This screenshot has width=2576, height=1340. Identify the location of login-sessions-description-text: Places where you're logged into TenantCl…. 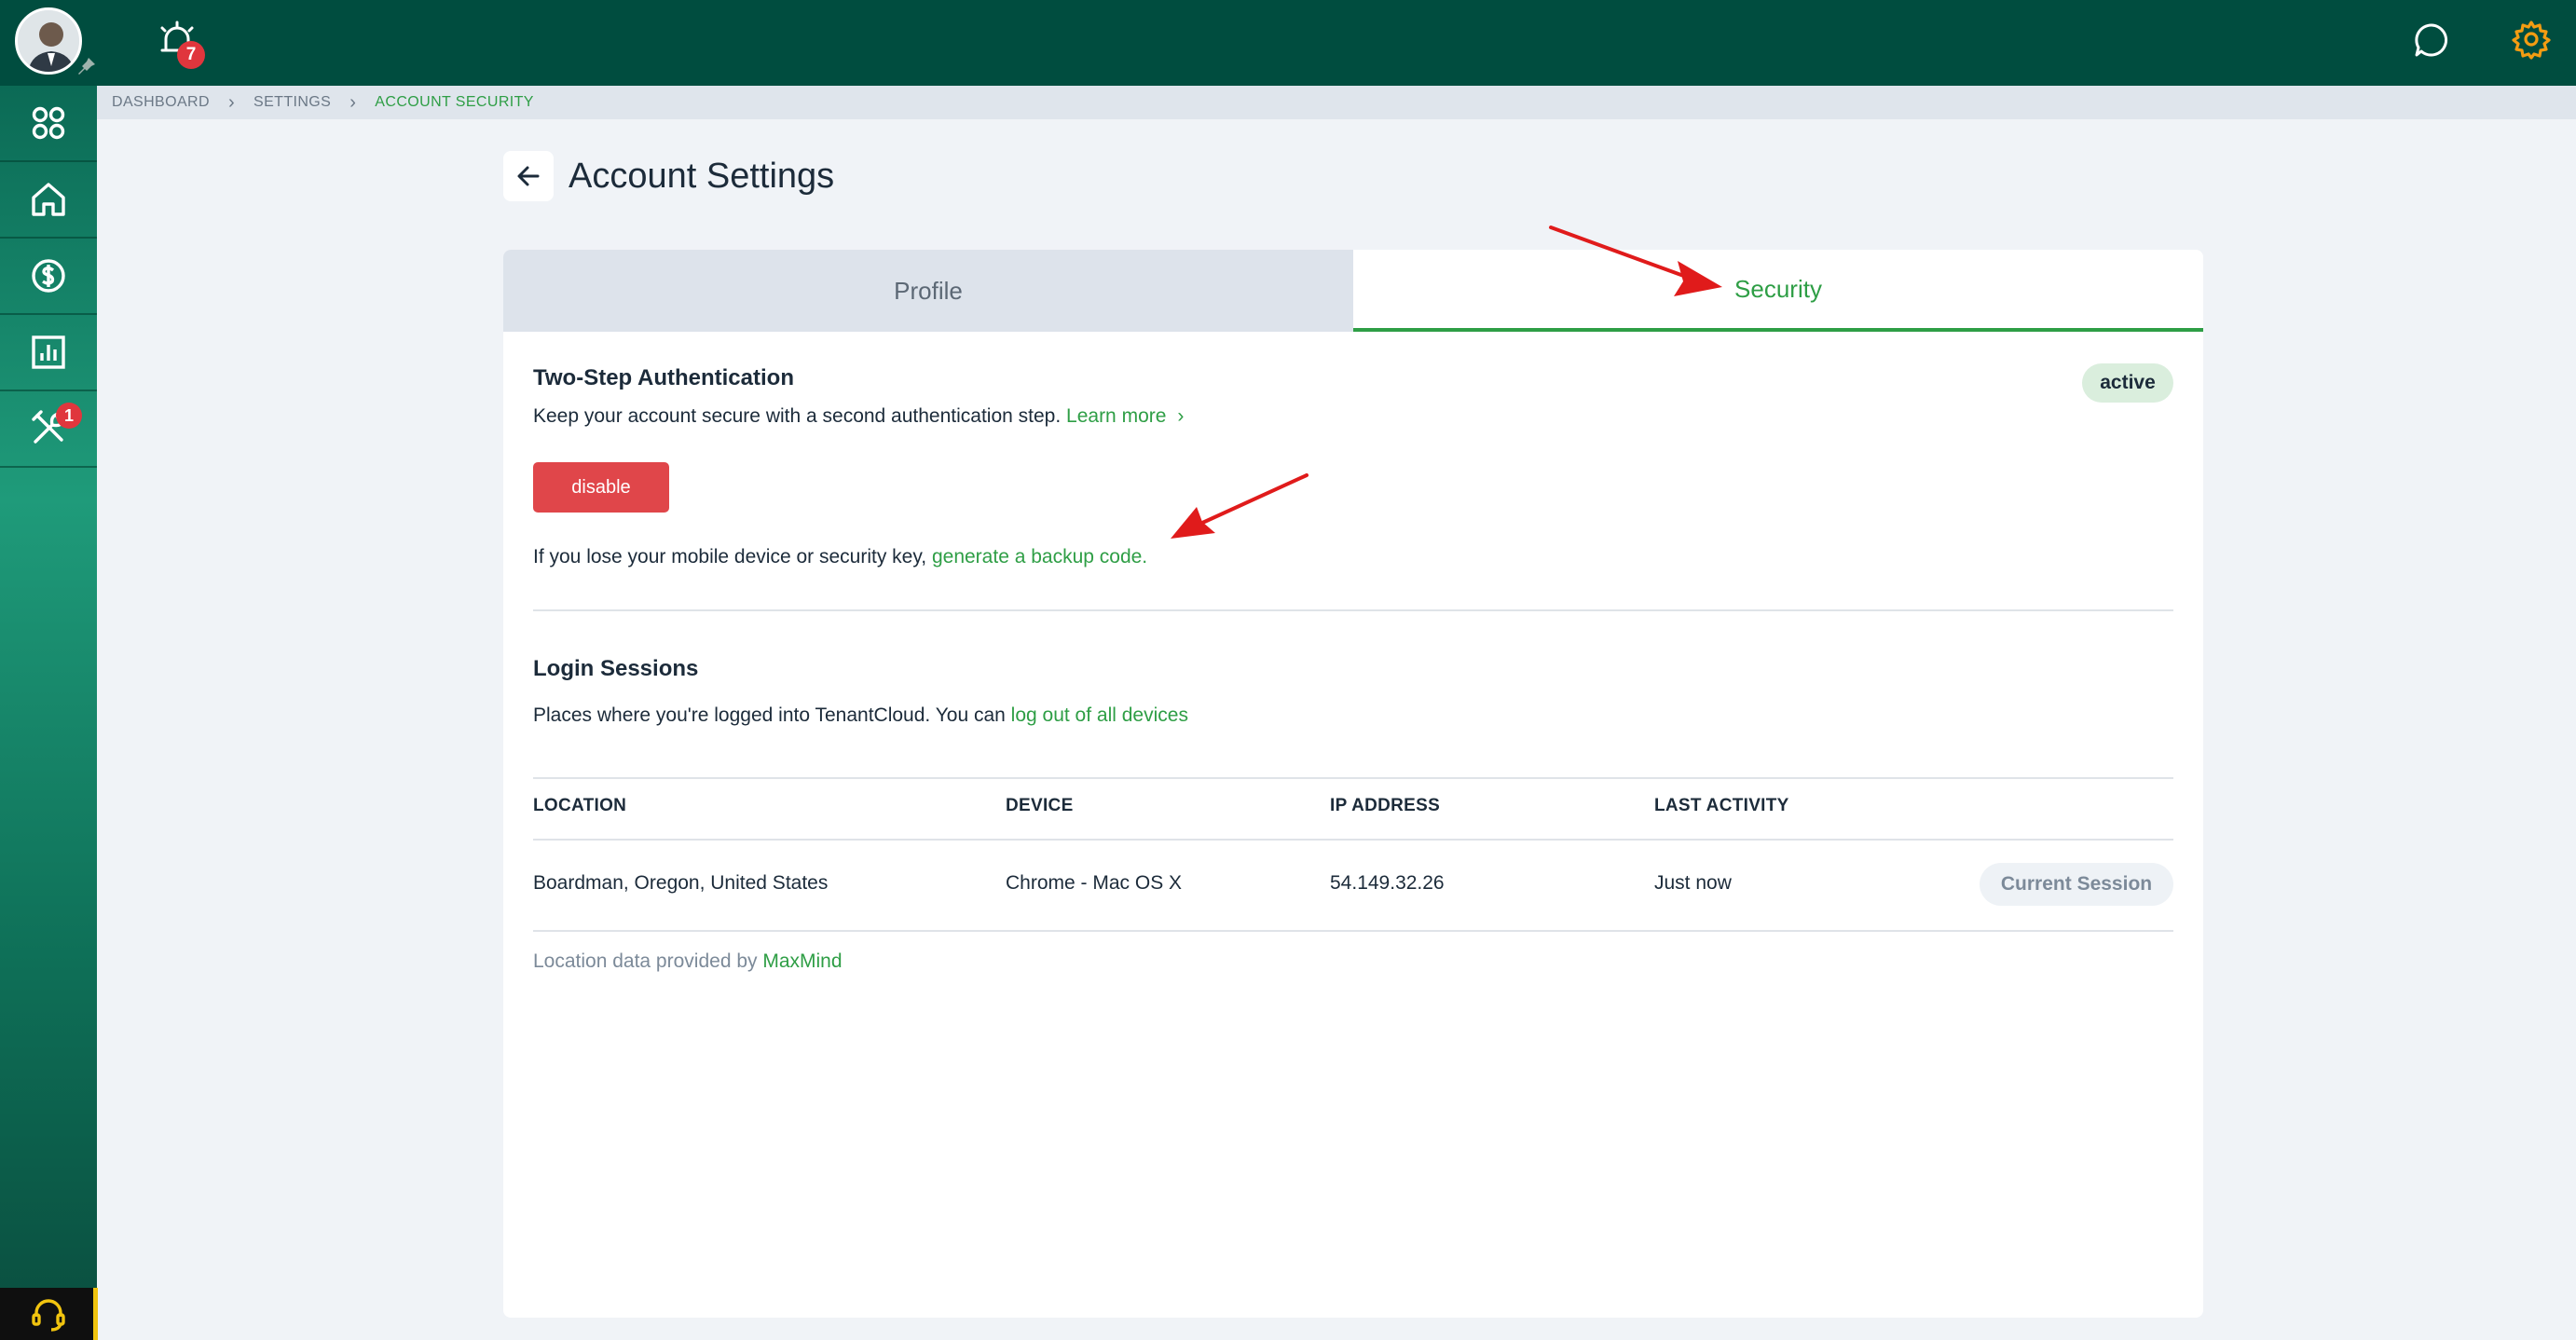
(772, 715).